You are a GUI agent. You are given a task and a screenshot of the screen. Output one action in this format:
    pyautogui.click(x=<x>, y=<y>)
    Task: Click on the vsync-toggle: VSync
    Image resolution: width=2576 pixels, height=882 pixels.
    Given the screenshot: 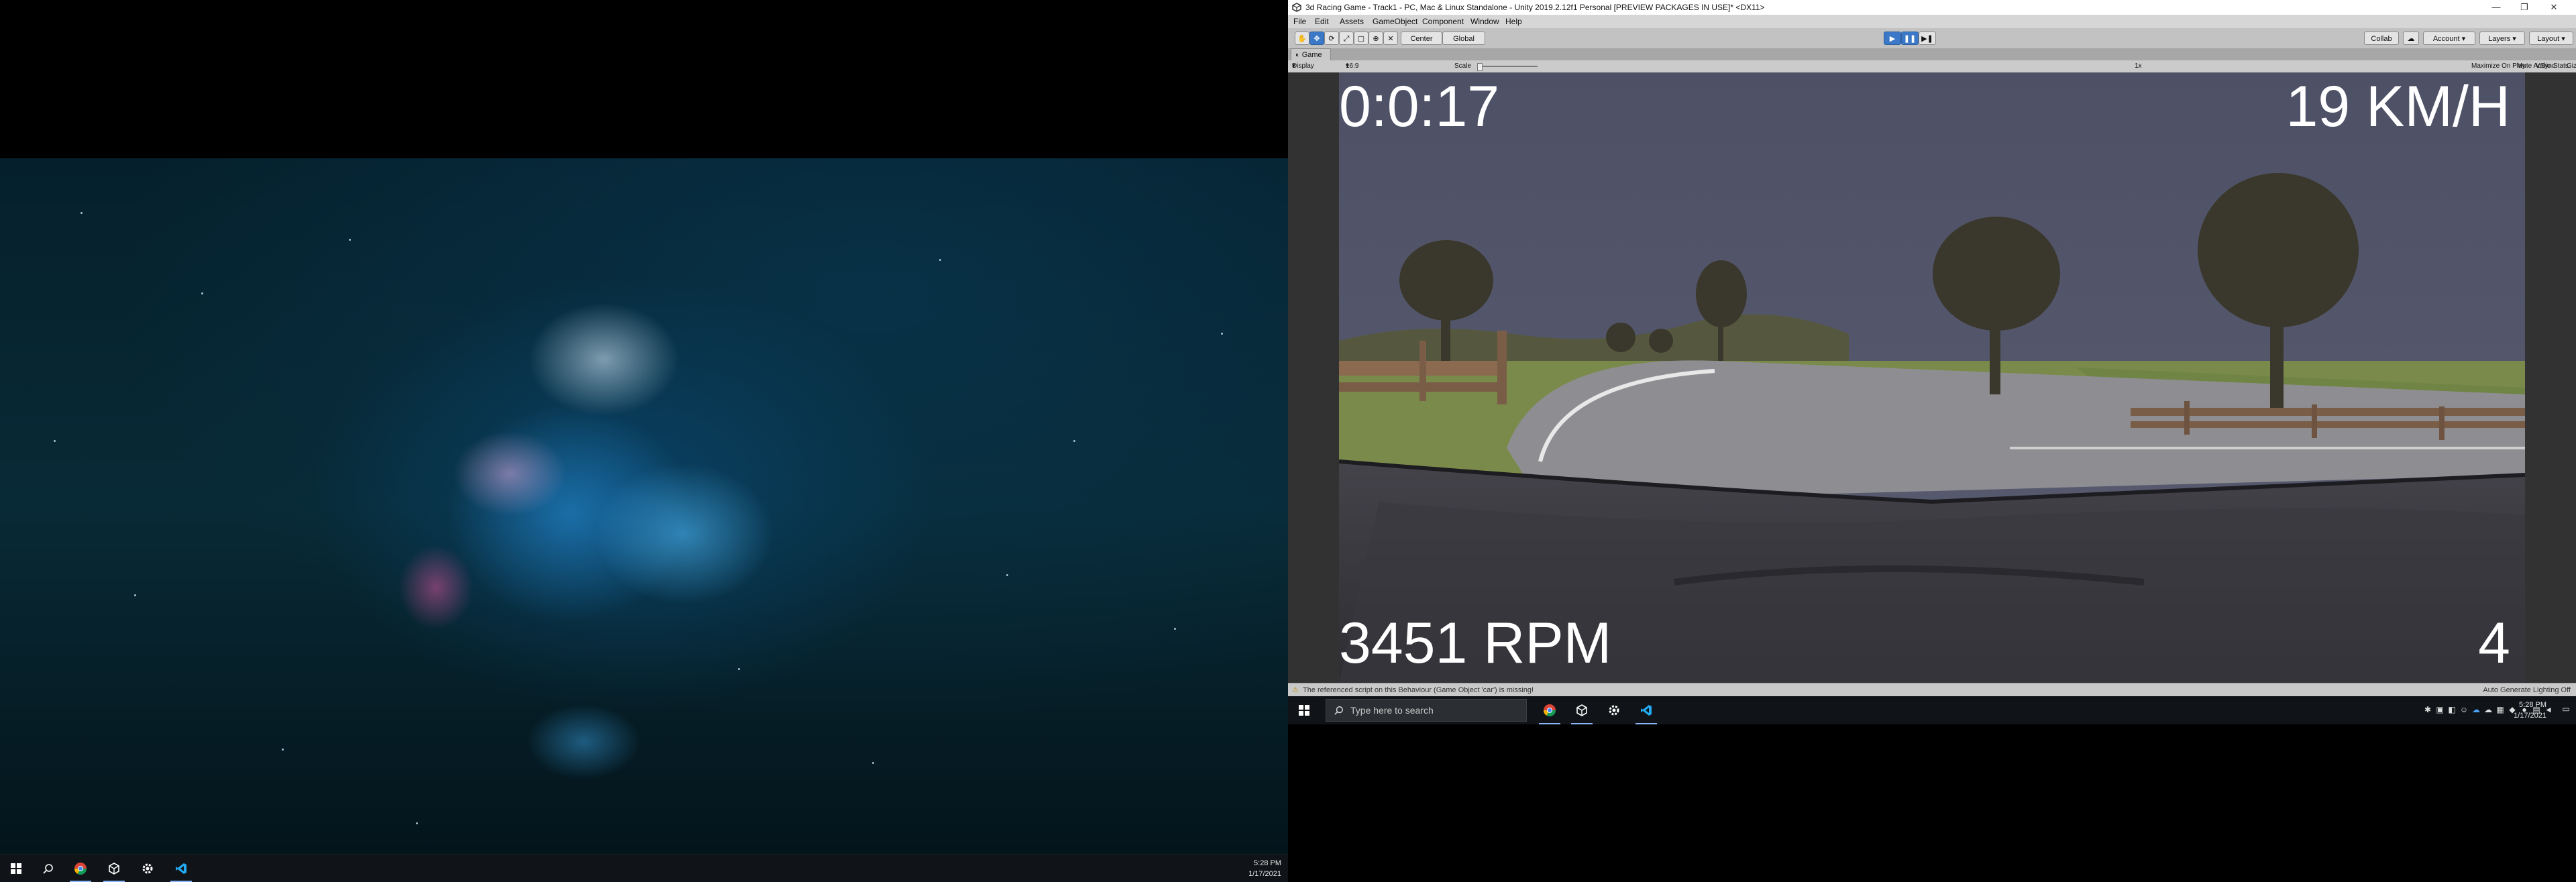 What is the action you would take?
    pyautogui.click(x=2545, y=66)
    